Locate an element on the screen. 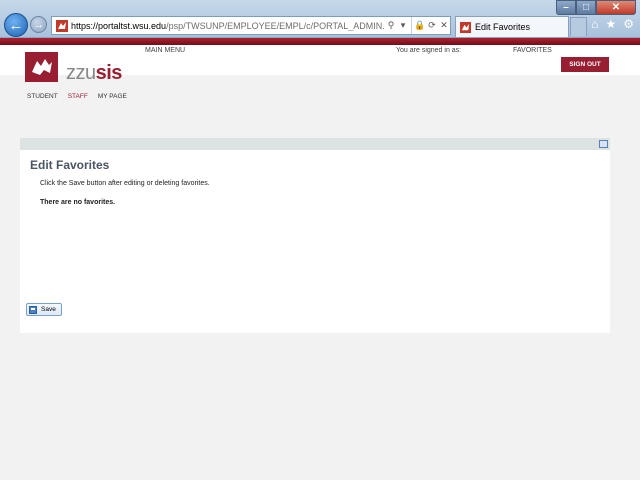 The width and height of the screenshot is (640, 480). cougar-logo is located at coordinates (41, 67).